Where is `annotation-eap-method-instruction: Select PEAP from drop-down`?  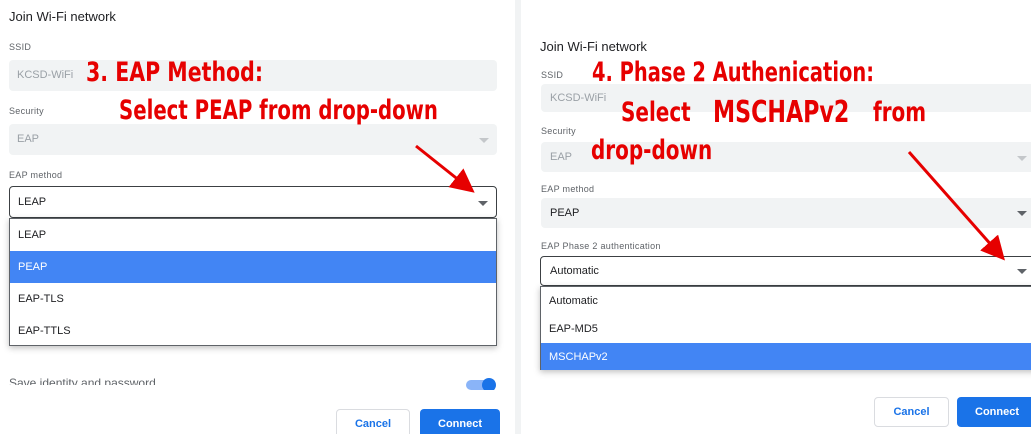
annotation-eap-method-instruction: Select PEAP from drop-down is located at coordinates (278, 110).